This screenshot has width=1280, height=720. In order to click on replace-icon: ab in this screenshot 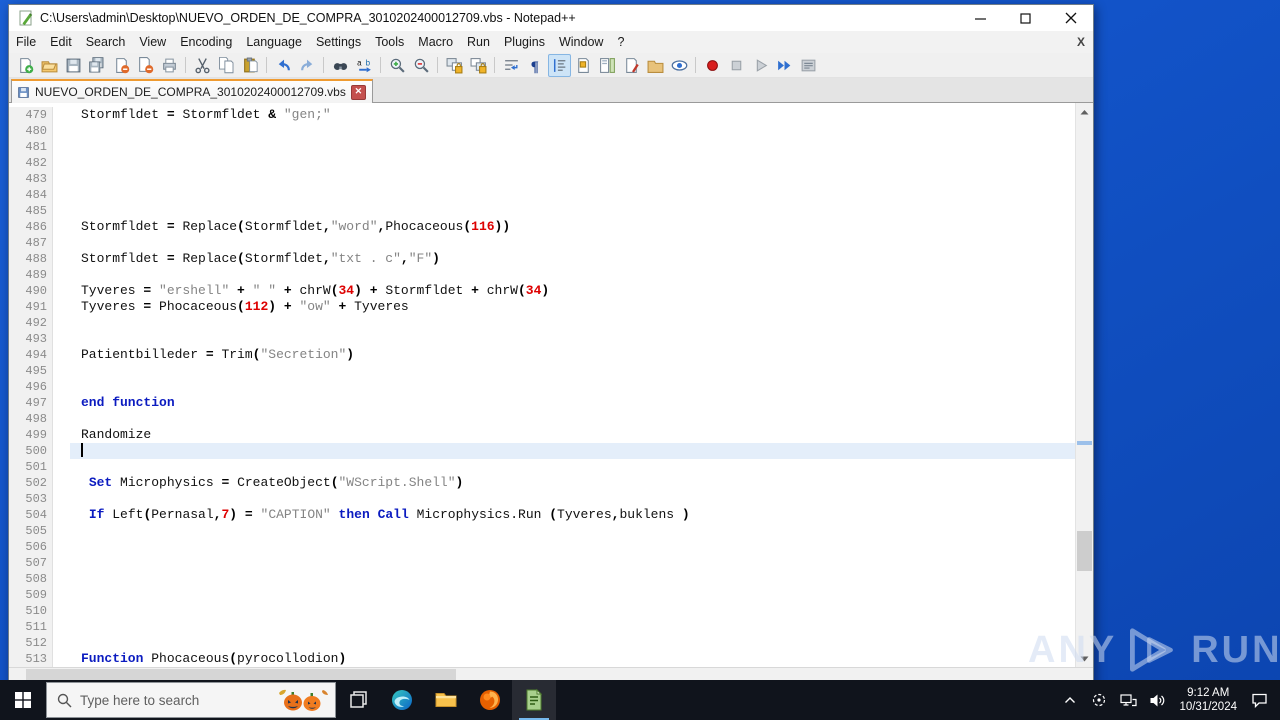, I will do `click(364, 65)`.